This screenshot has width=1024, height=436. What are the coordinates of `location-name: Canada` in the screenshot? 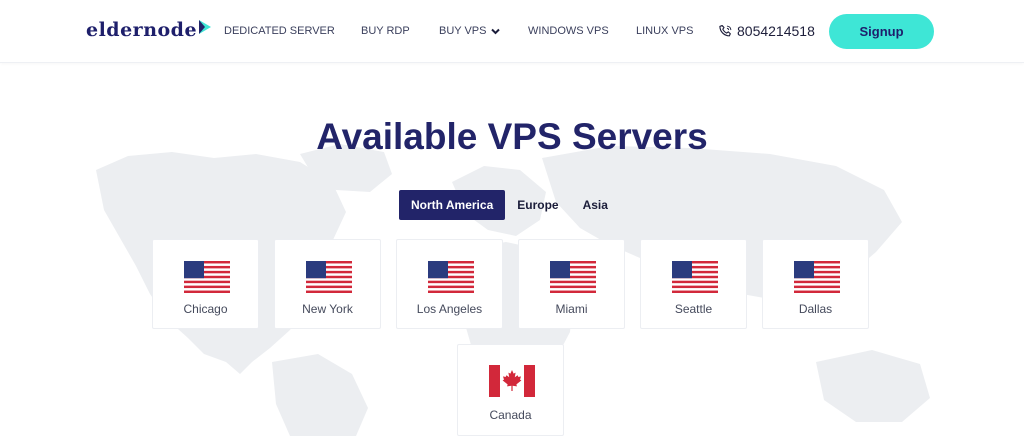 It's located at (510, 415).